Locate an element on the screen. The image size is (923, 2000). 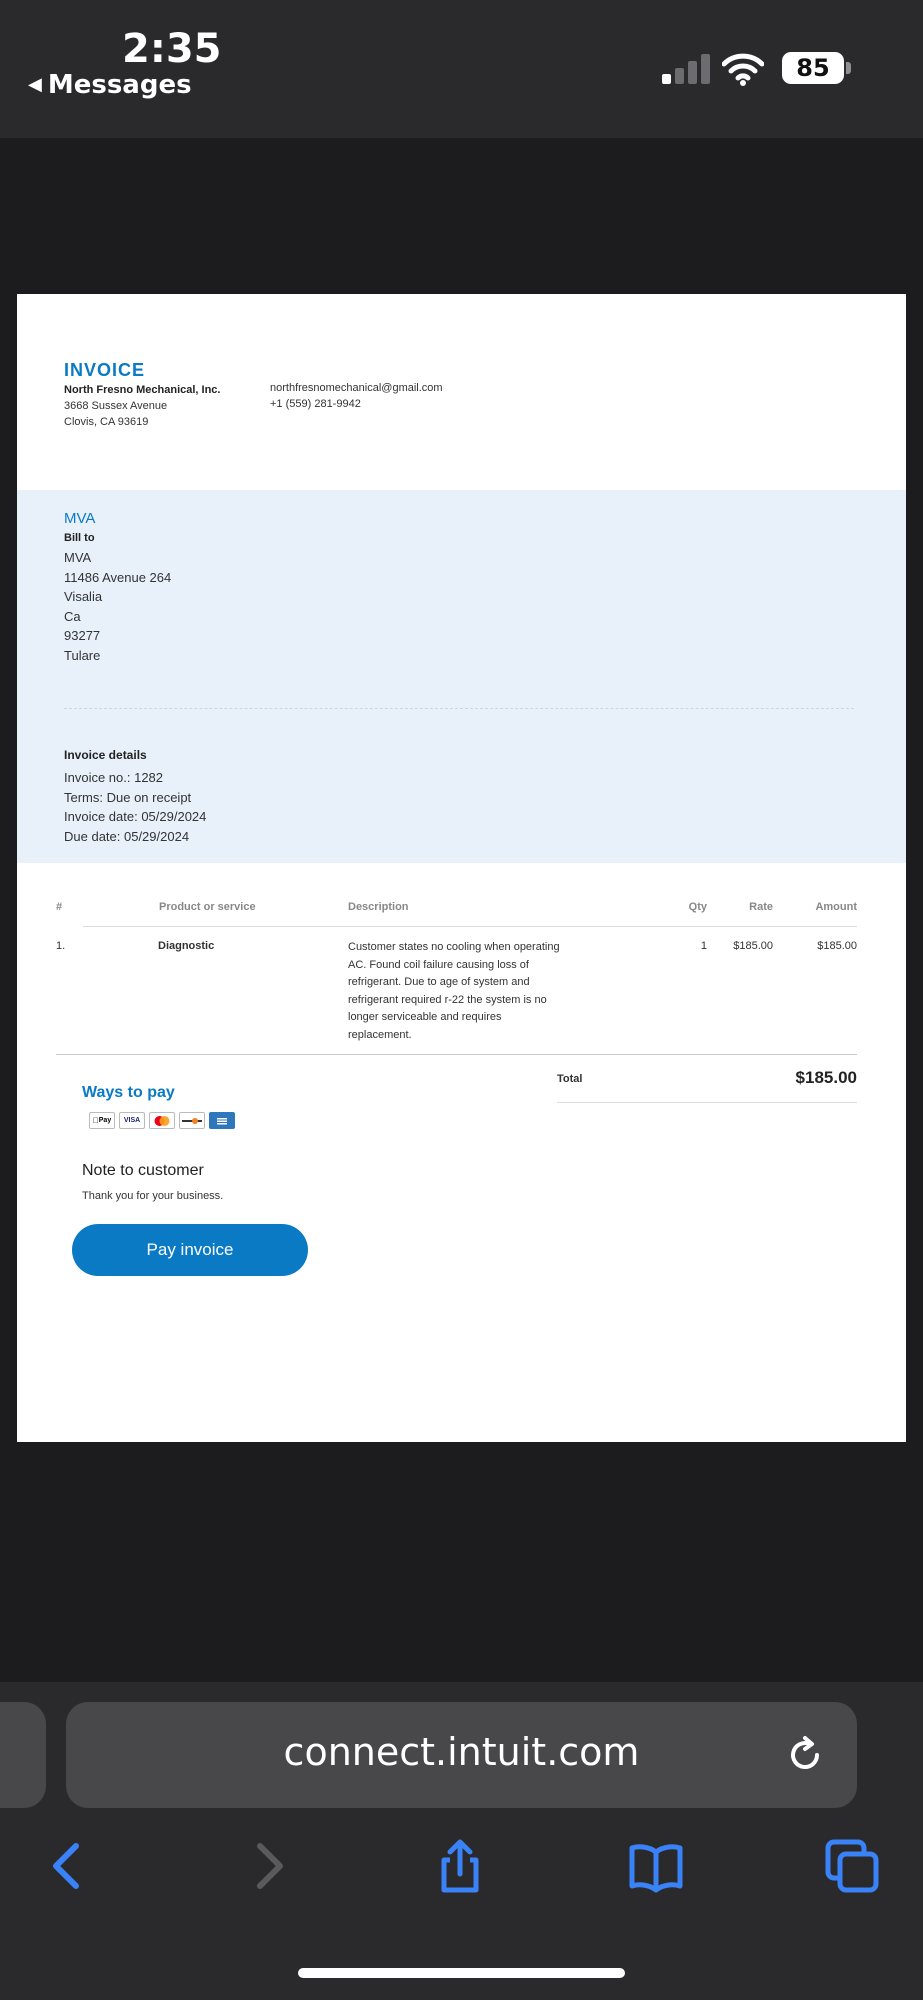
share-icon is located at coordinates (460, 1866).